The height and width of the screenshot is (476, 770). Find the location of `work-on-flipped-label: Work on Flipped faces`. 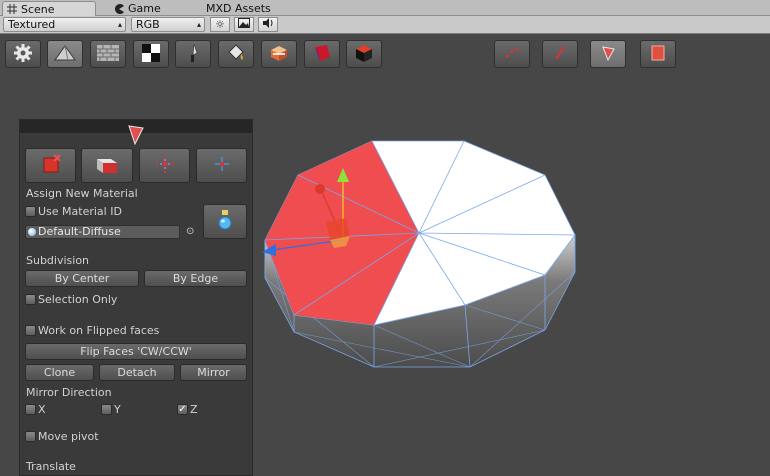

work-on-flipped-label: Work on Flipped faces is located at coordinates (99, 330).